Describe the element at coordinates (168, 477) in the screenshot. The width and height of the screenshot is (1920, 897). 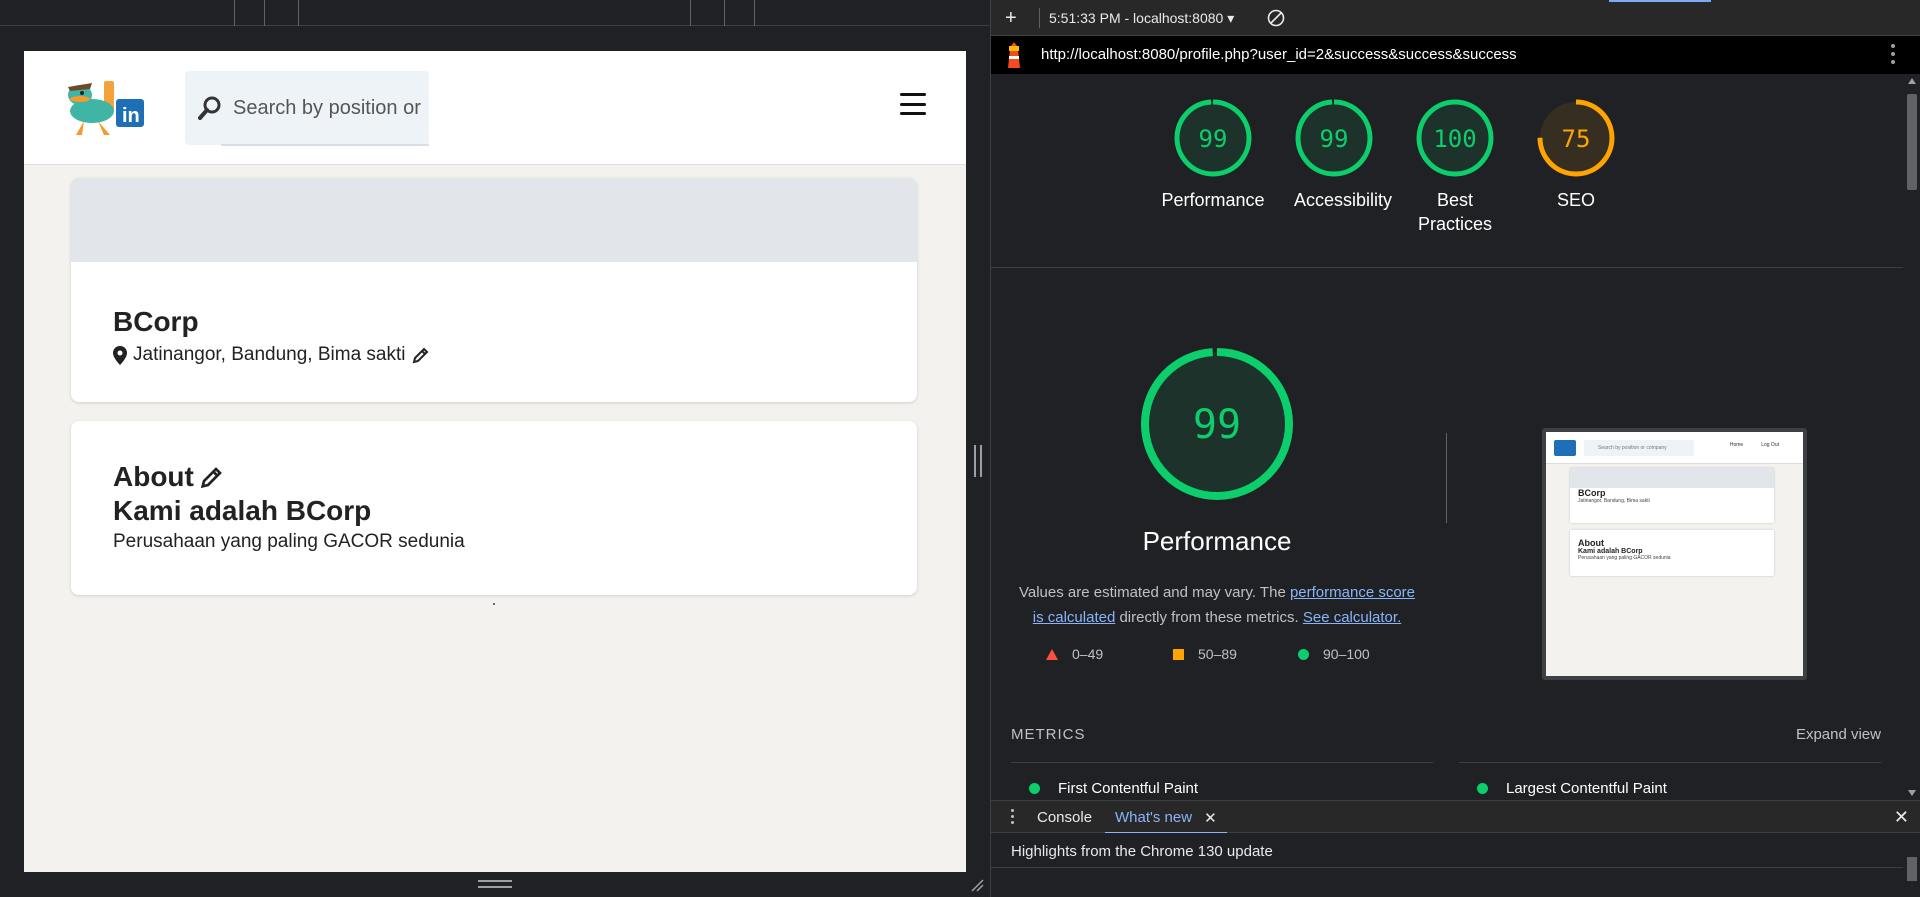
I see `about-heading: About` at that location.